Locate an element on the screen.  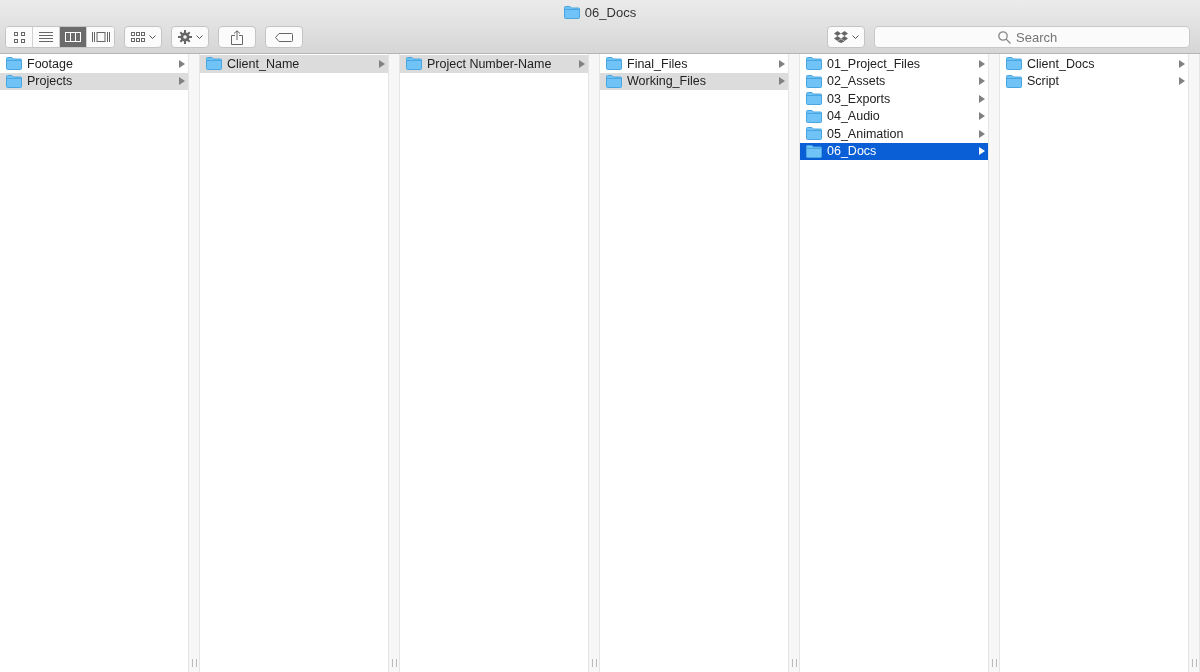
folder-row: 01_Project_Files is located at coordinates (894, 64).